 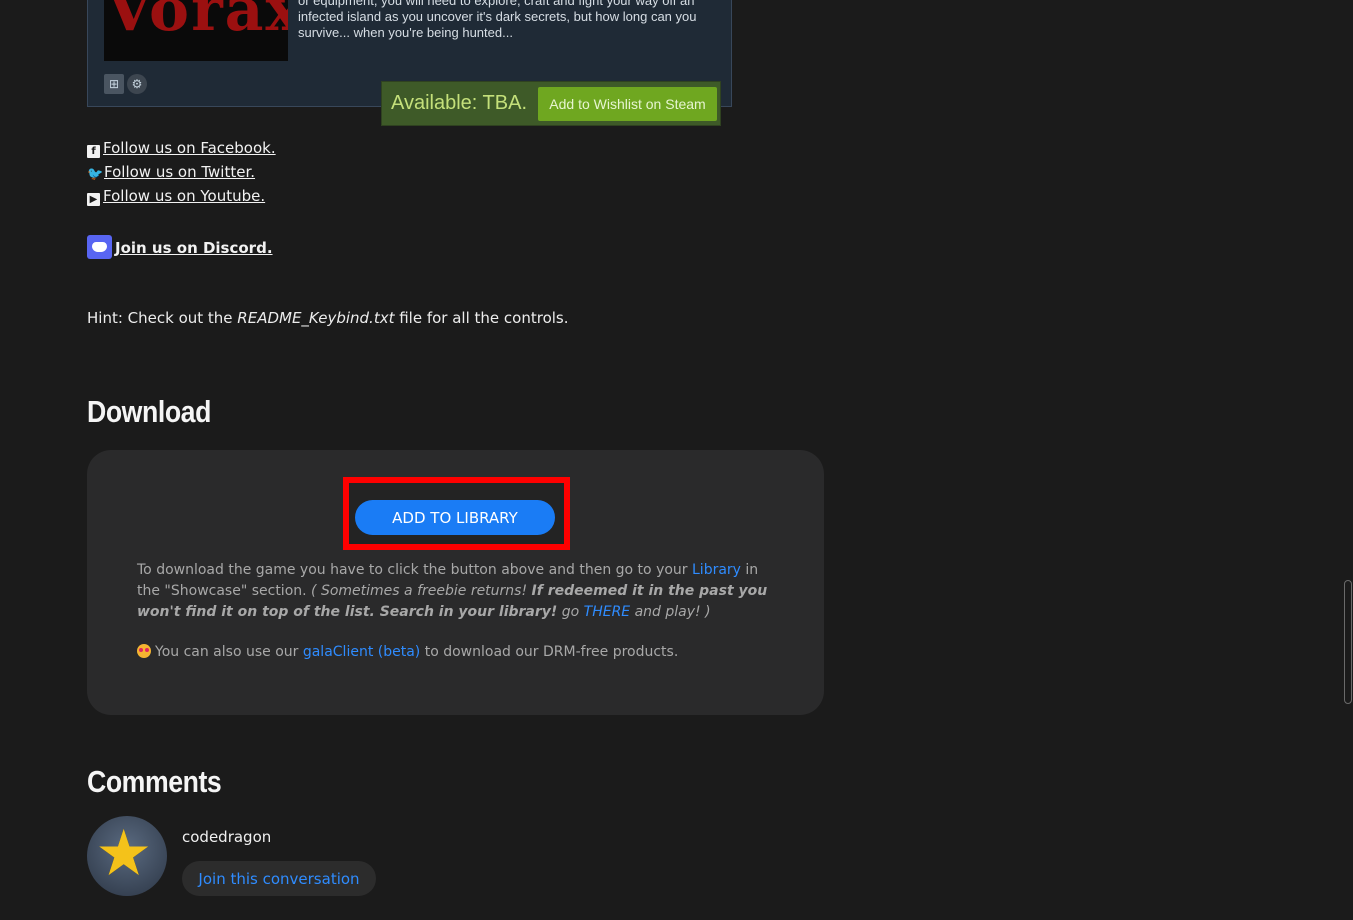 I want to click on join-conversation-button: Join this conversation, so click(x=279, y=878).